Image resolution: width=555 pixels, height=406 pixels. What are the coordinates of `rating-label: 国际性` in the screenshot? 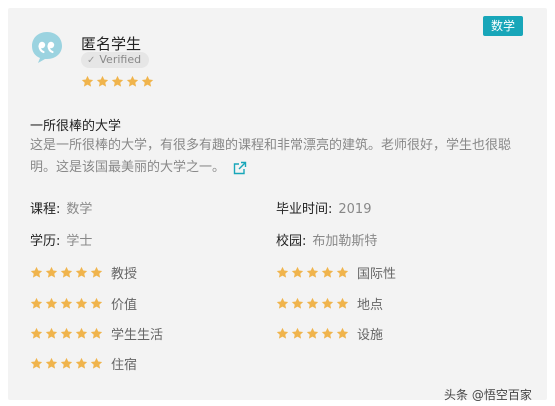 It's located at (377, 274).